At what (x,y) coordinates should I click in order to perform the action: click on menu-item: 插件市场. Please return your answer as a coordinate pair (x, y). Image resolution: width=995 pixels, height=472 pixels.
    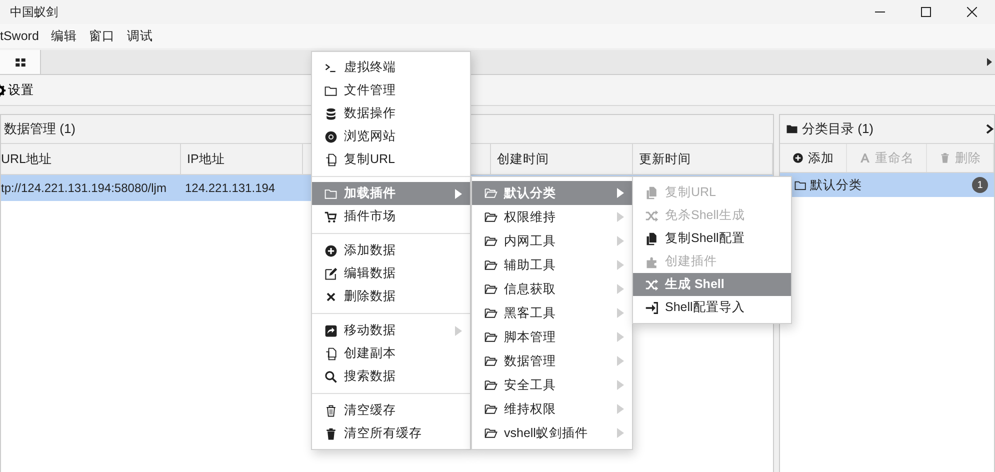
    Looking at the image, I should click on (391, 216).